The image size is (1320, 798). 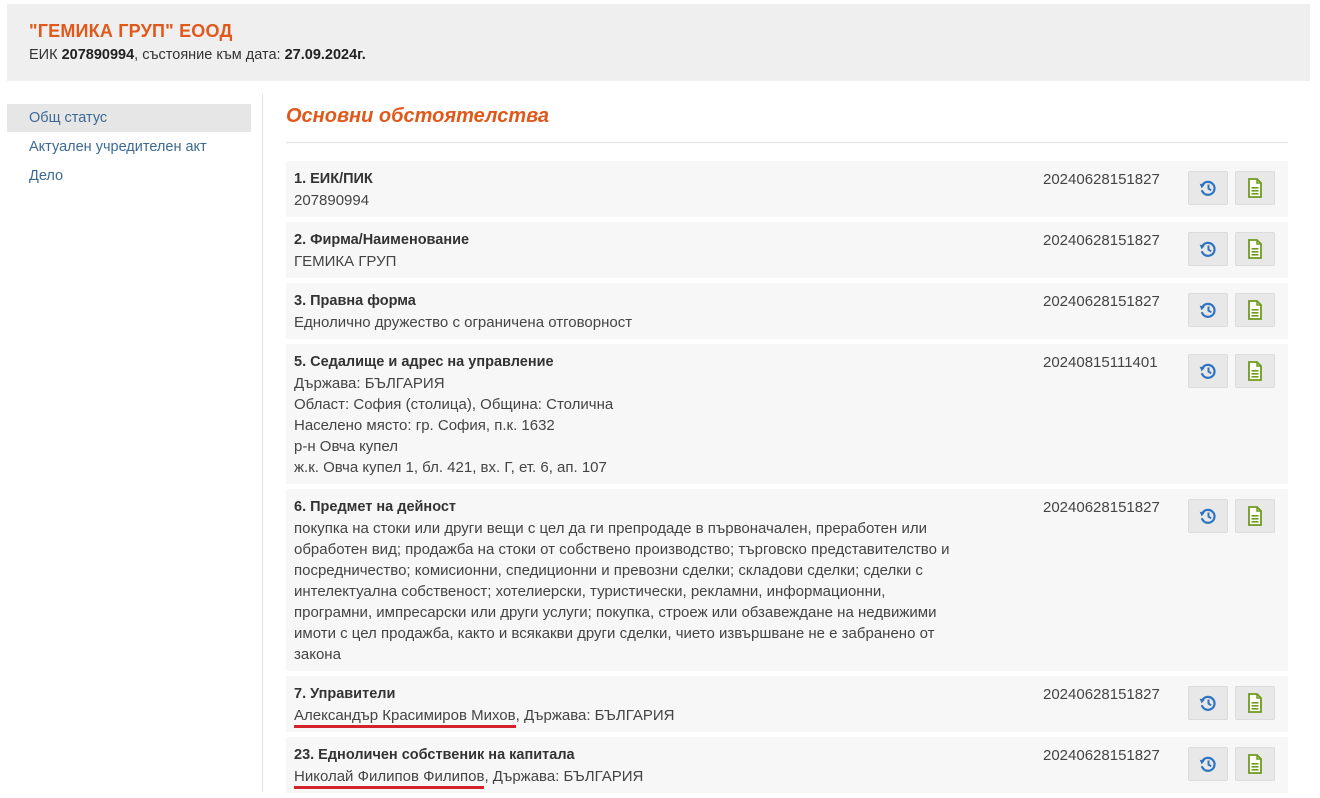 What do you see at coordinates (405, 717) in the screenshot?
I see `person-name: Александър Красимиров Михов` at bounding box center [405, 717].